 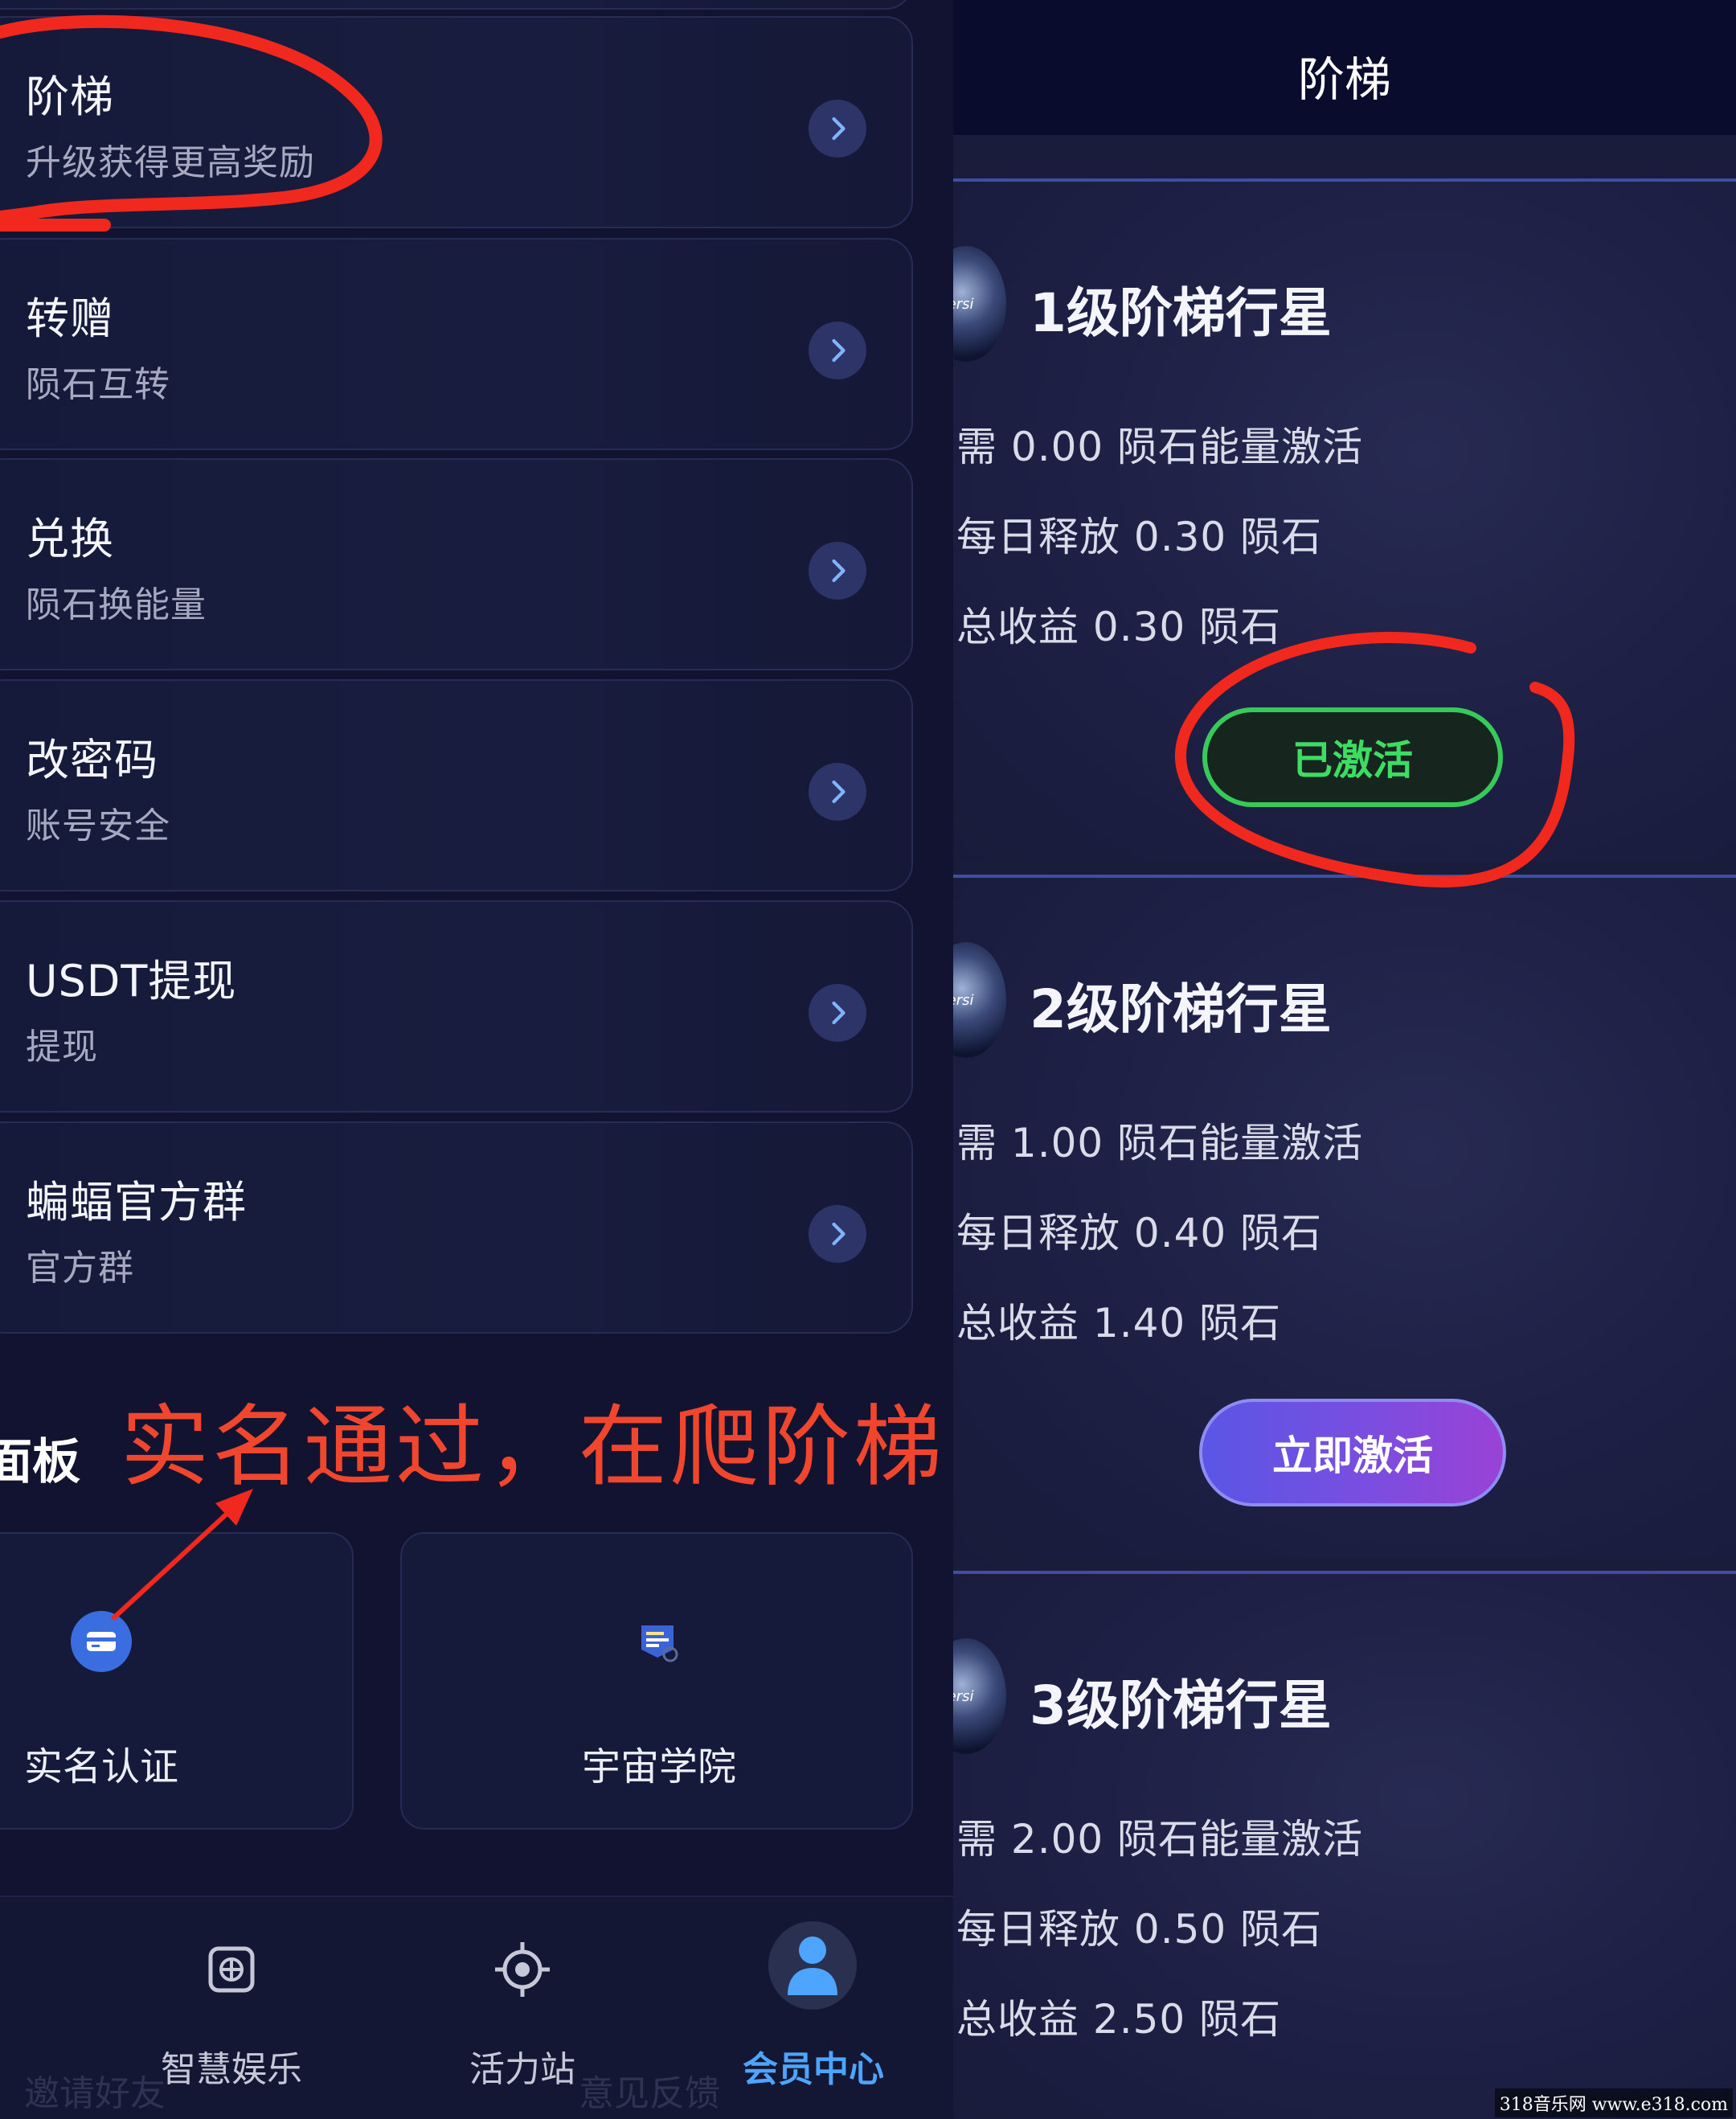 I want to click on menu-subtitle: 陨石换能量, so click(x=116, y=604).